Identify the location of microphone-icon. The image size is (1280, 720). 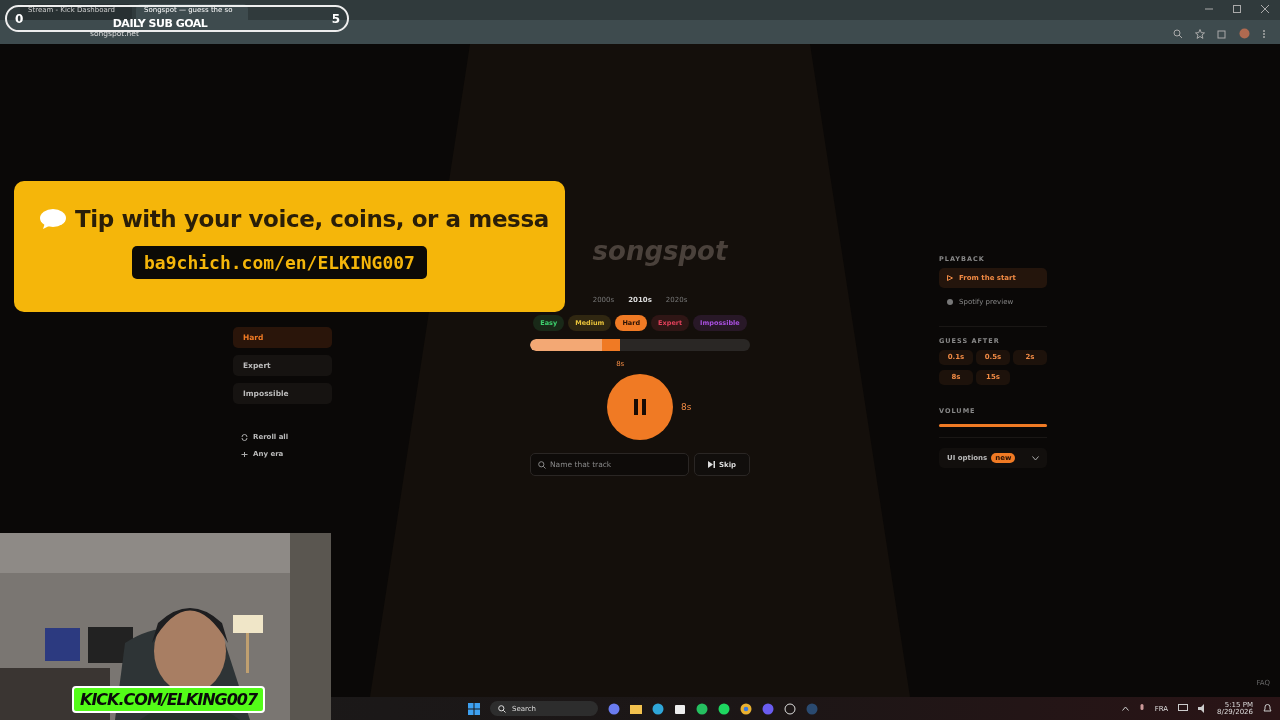
(1141, 708).